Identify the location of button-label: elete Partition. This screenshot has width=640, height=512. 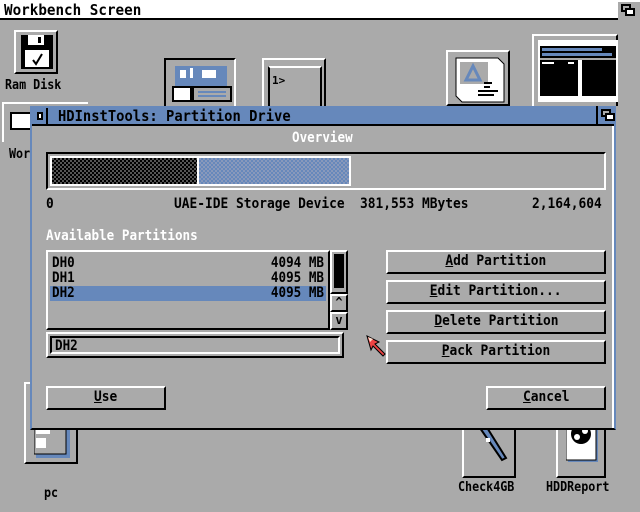
(500, 321).